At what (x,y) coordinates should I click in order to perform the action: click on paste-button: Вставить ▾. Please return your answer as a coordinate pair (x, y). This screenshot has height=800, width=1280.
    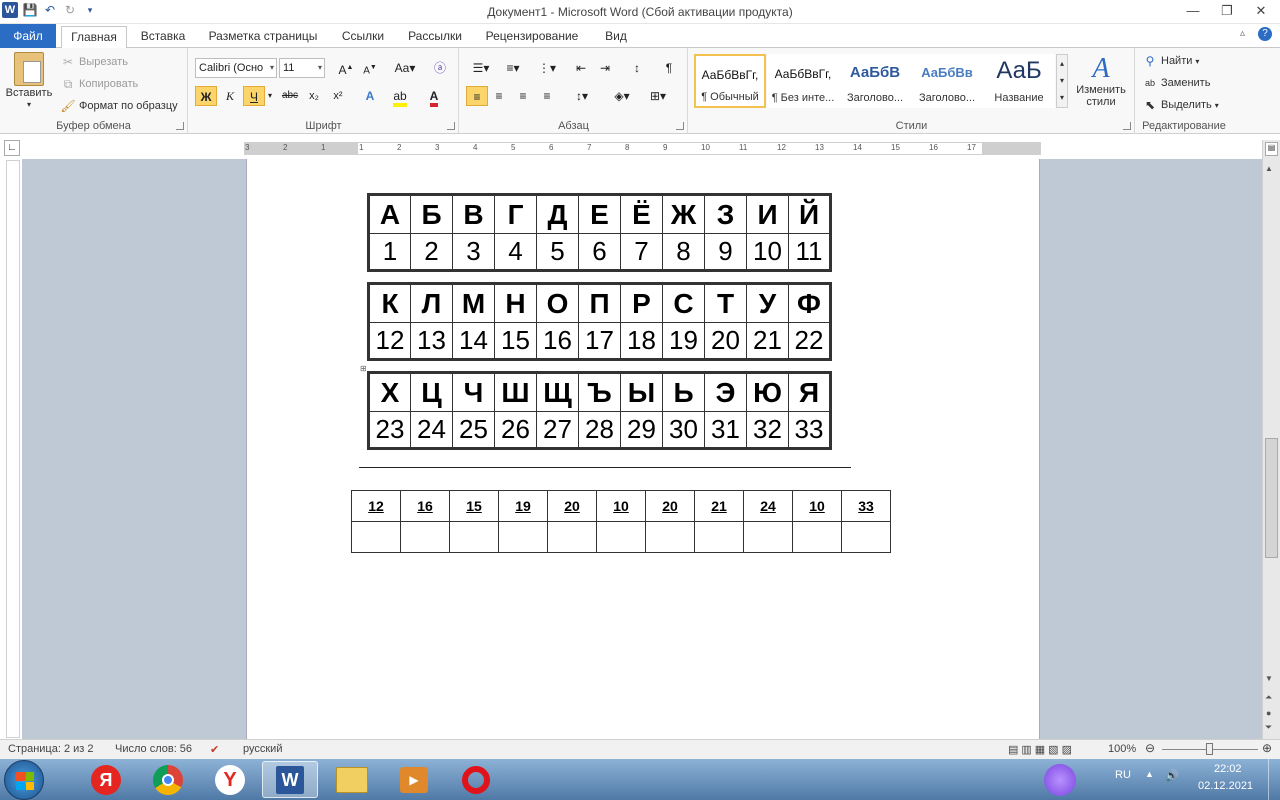
    Looking at the image, I should click on (29, 80).